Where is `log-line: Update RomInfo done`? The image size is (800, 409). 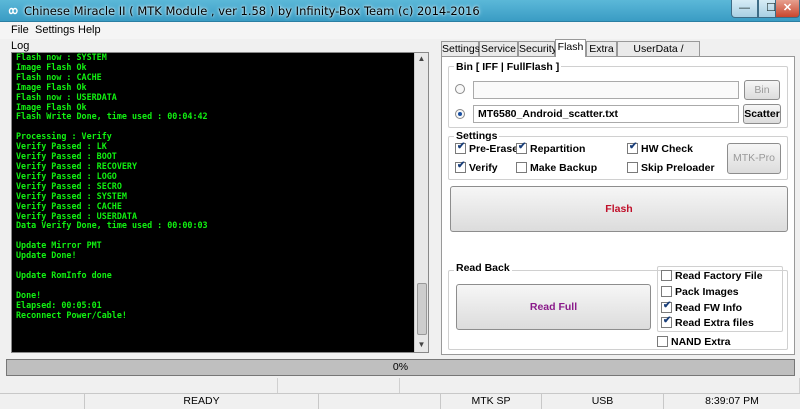 log-line: Update RomInfo done is located at coordinates (64, 274).